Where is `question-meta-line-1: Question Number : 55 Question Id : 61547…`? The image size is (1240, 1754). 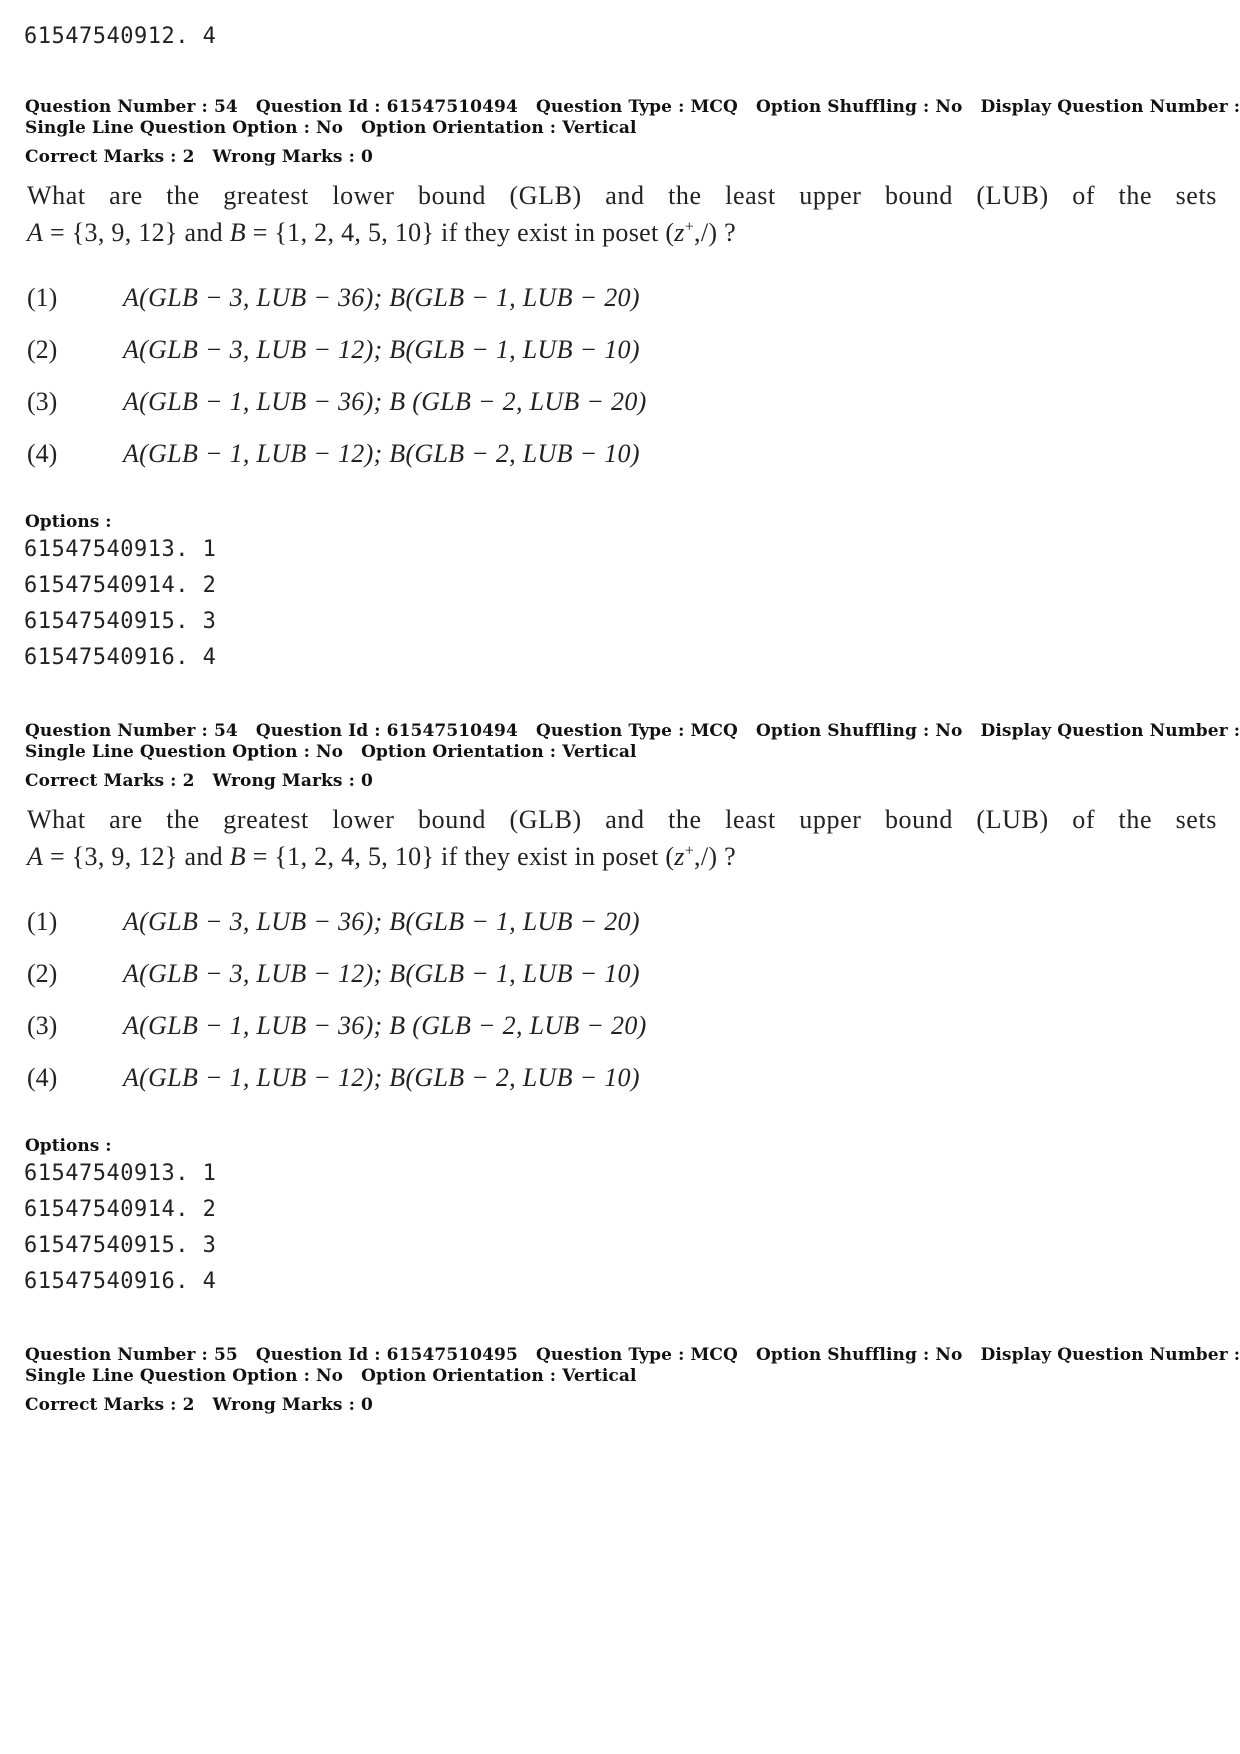
question-meta-line-1: Question Number : 55 Question Id : 61547… is located at coordinates (632, 1355).